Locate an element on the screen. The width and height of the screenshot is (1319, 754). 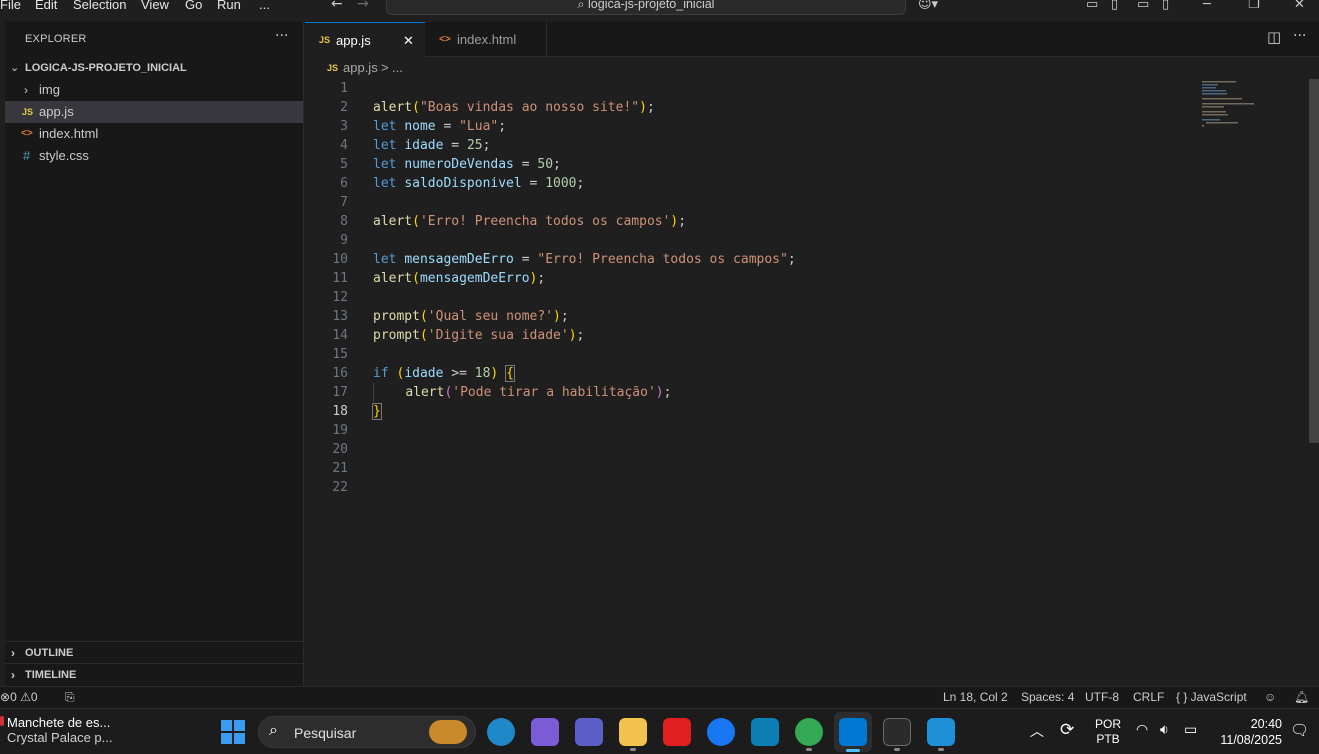
tree-item-label: index.html is located at coordinates (69, 133).